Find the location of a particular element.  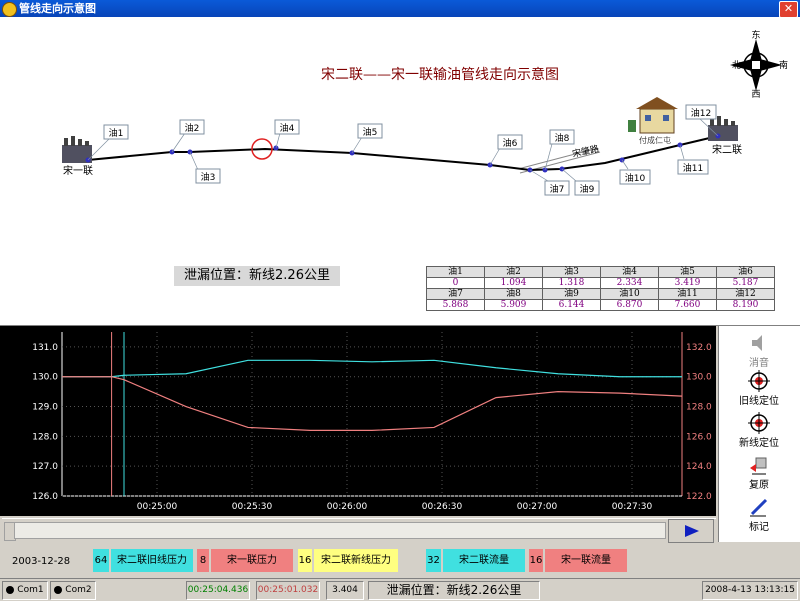

y-left-tick-label: 126.0 is located at coordinates (45, 497).